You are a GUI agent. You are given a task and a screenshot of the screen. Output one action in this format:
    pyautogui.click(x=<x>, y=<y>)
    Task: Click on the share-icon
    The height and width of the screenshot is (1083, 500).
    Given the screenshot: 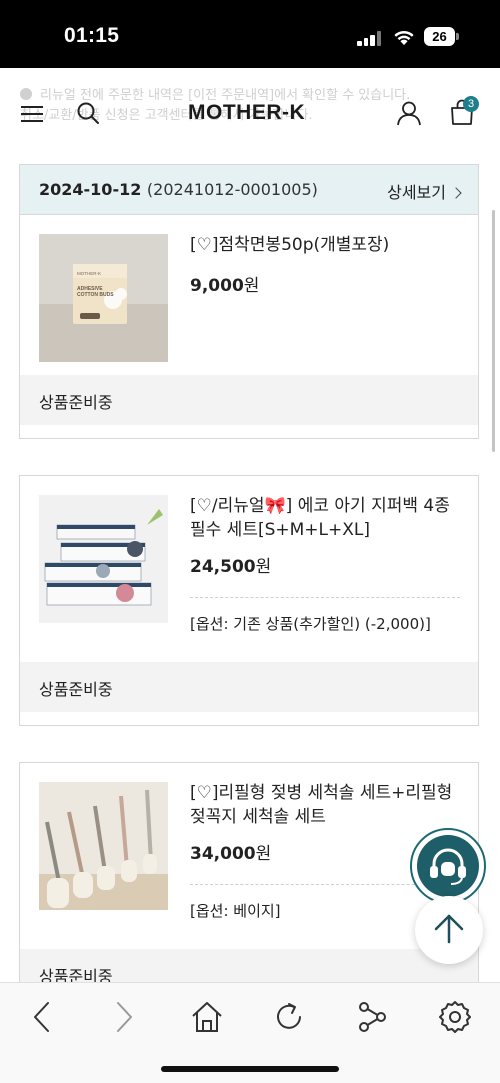 What is the action you would take?
    pyautogui.click(x=372, y=1017)
    